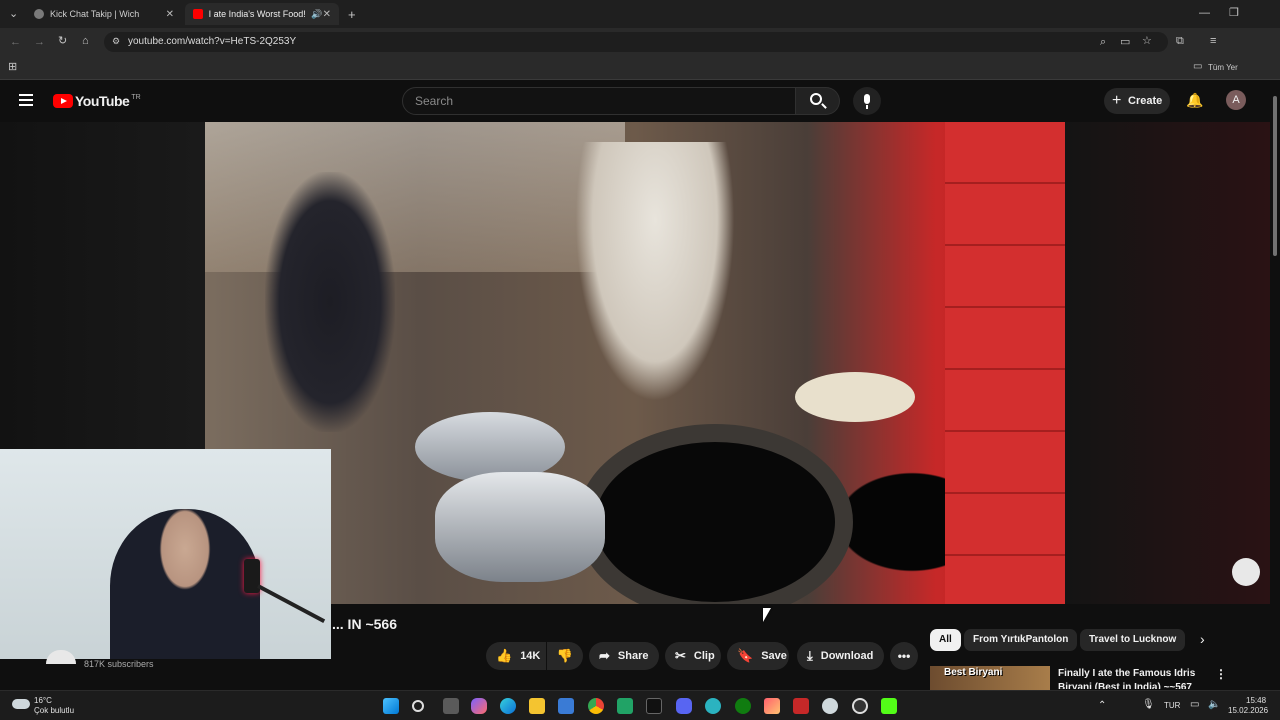 This screenshot has height=720, width=1280. I want to click on copilot-icon, so click(479, 706).